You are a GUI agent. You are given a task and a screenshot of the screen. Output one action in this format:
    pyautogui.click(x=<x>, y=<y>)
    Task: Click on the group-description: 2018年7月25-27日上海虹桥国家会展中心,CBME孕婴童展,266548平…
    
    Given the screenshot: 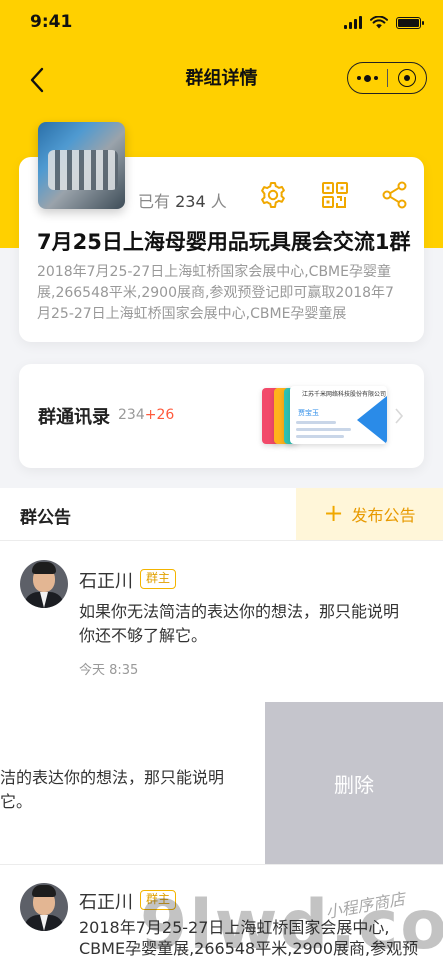 What is the action you would take?
    pyautogui.click(x=215, y=293)
    